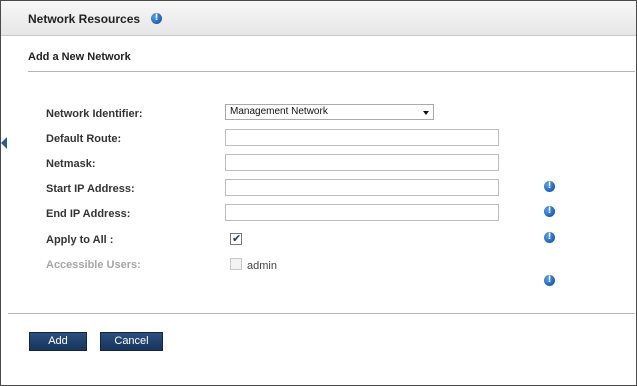 Image resolution: width=637 pixels, height=386 pixels. What do you see at coordinates (279, 111) in the screenshot?
I see `network-identifier-value: Management Network` at bounding box center [279, 111].